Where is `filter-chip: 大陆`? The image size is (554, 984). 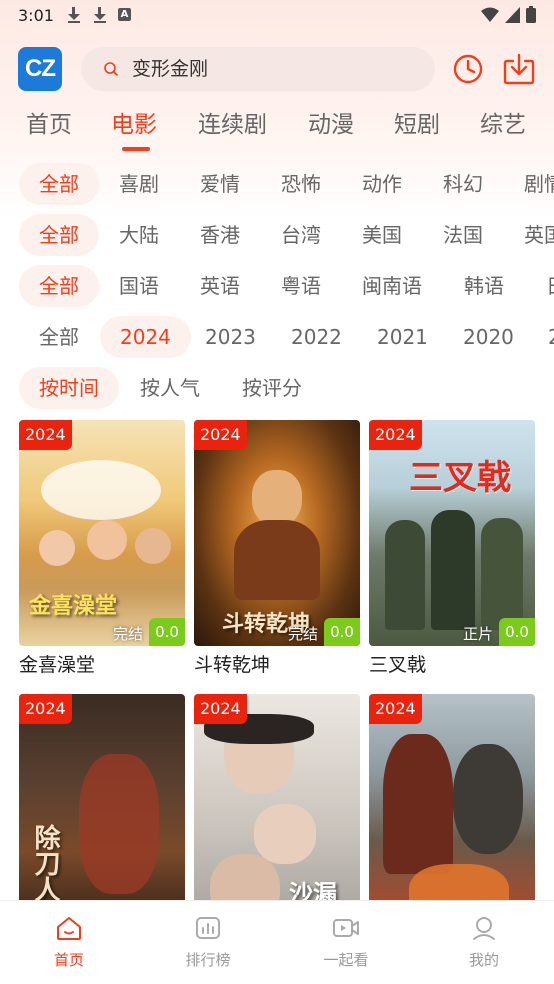
filter-chip: 大陆 is located at coordinates (139, 235).